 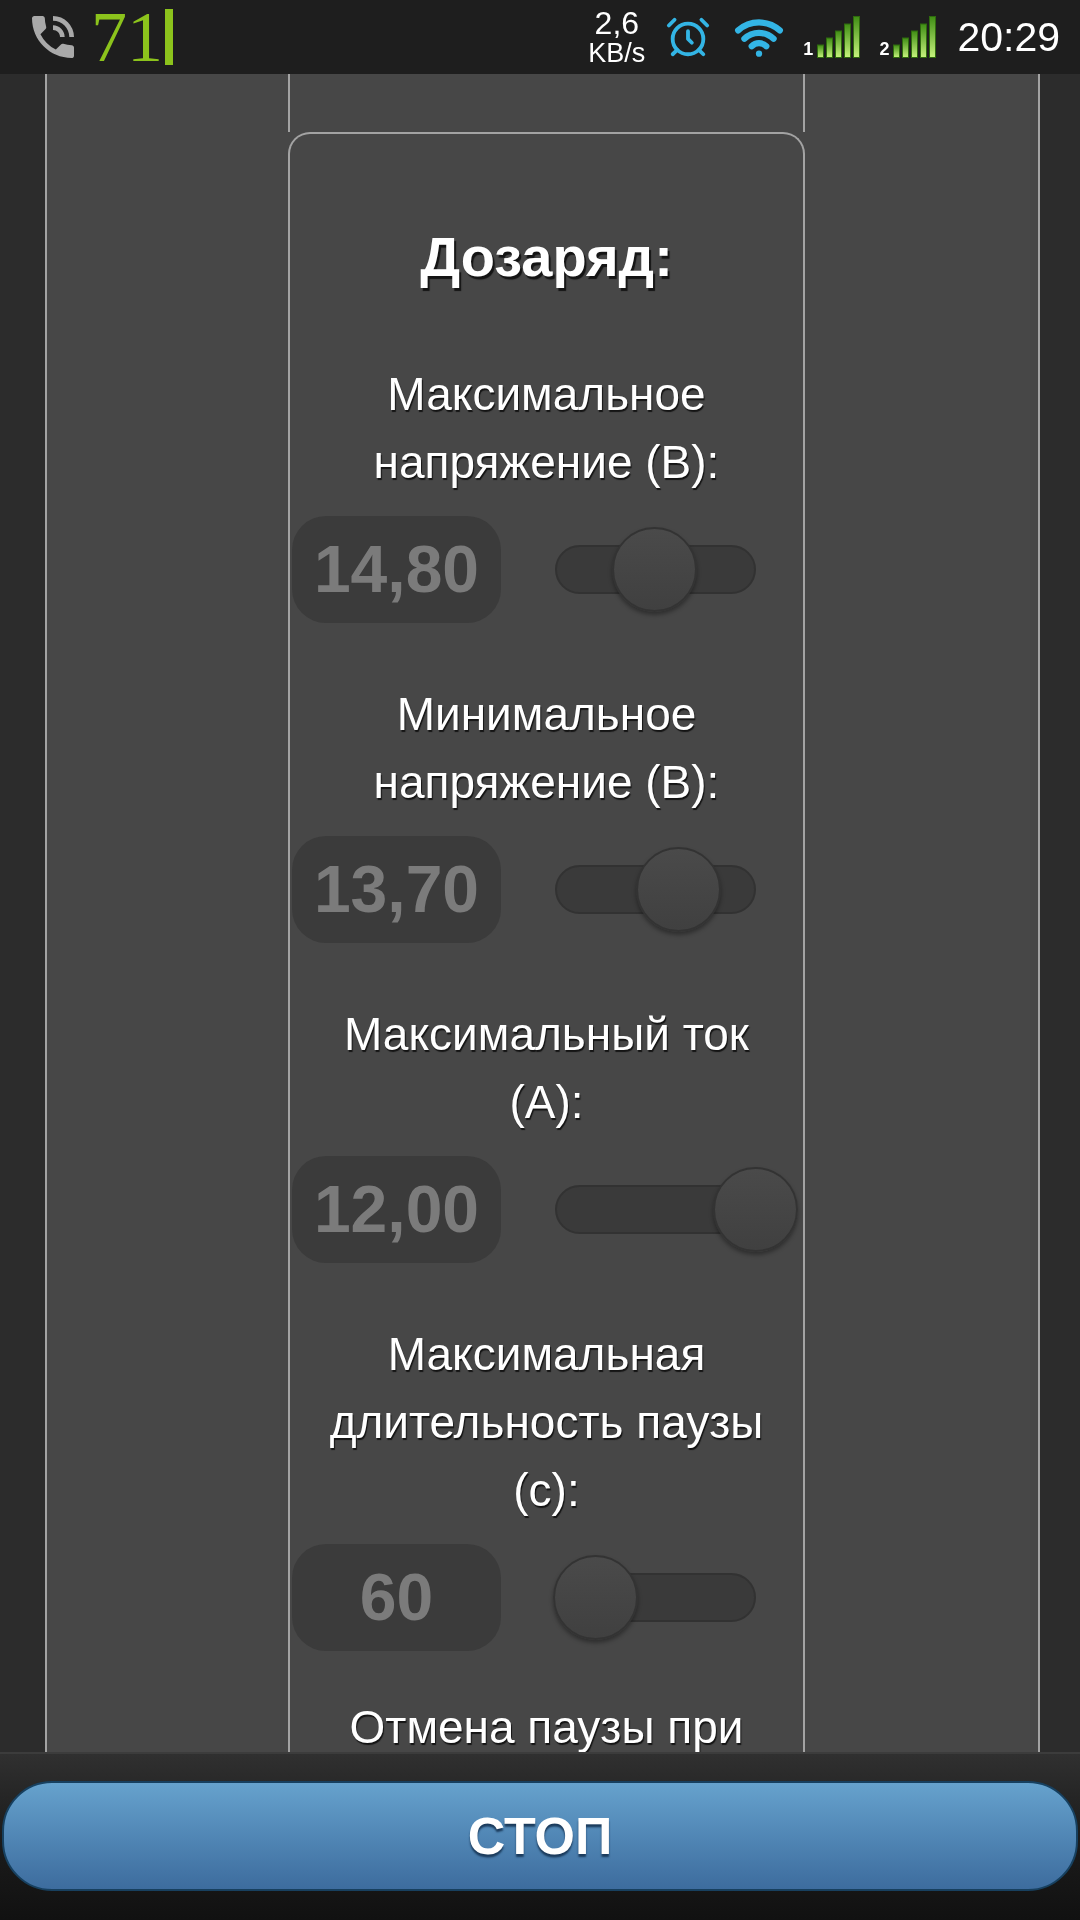 What do you see at coordinates (1008, 37) in the screenshot?
I see `clock-time: 20:29` at bounding box center [1008, 37].